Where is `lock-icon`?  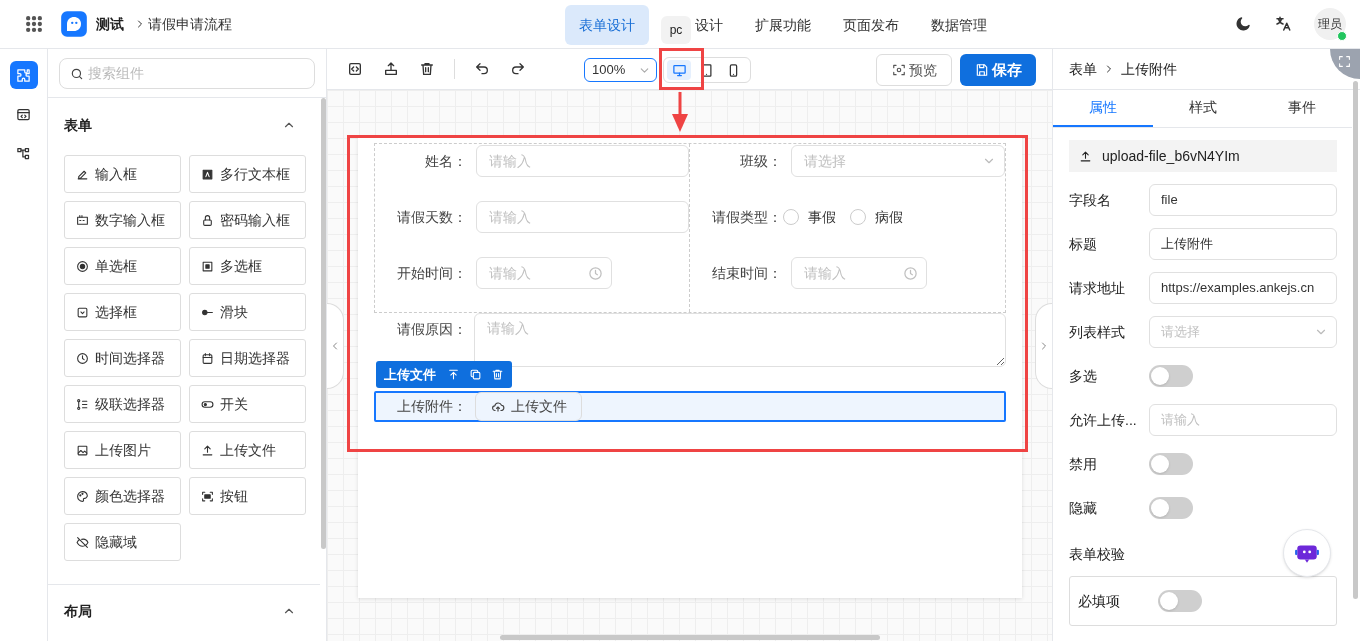 lock-icon is located at coordinates (207, 220).